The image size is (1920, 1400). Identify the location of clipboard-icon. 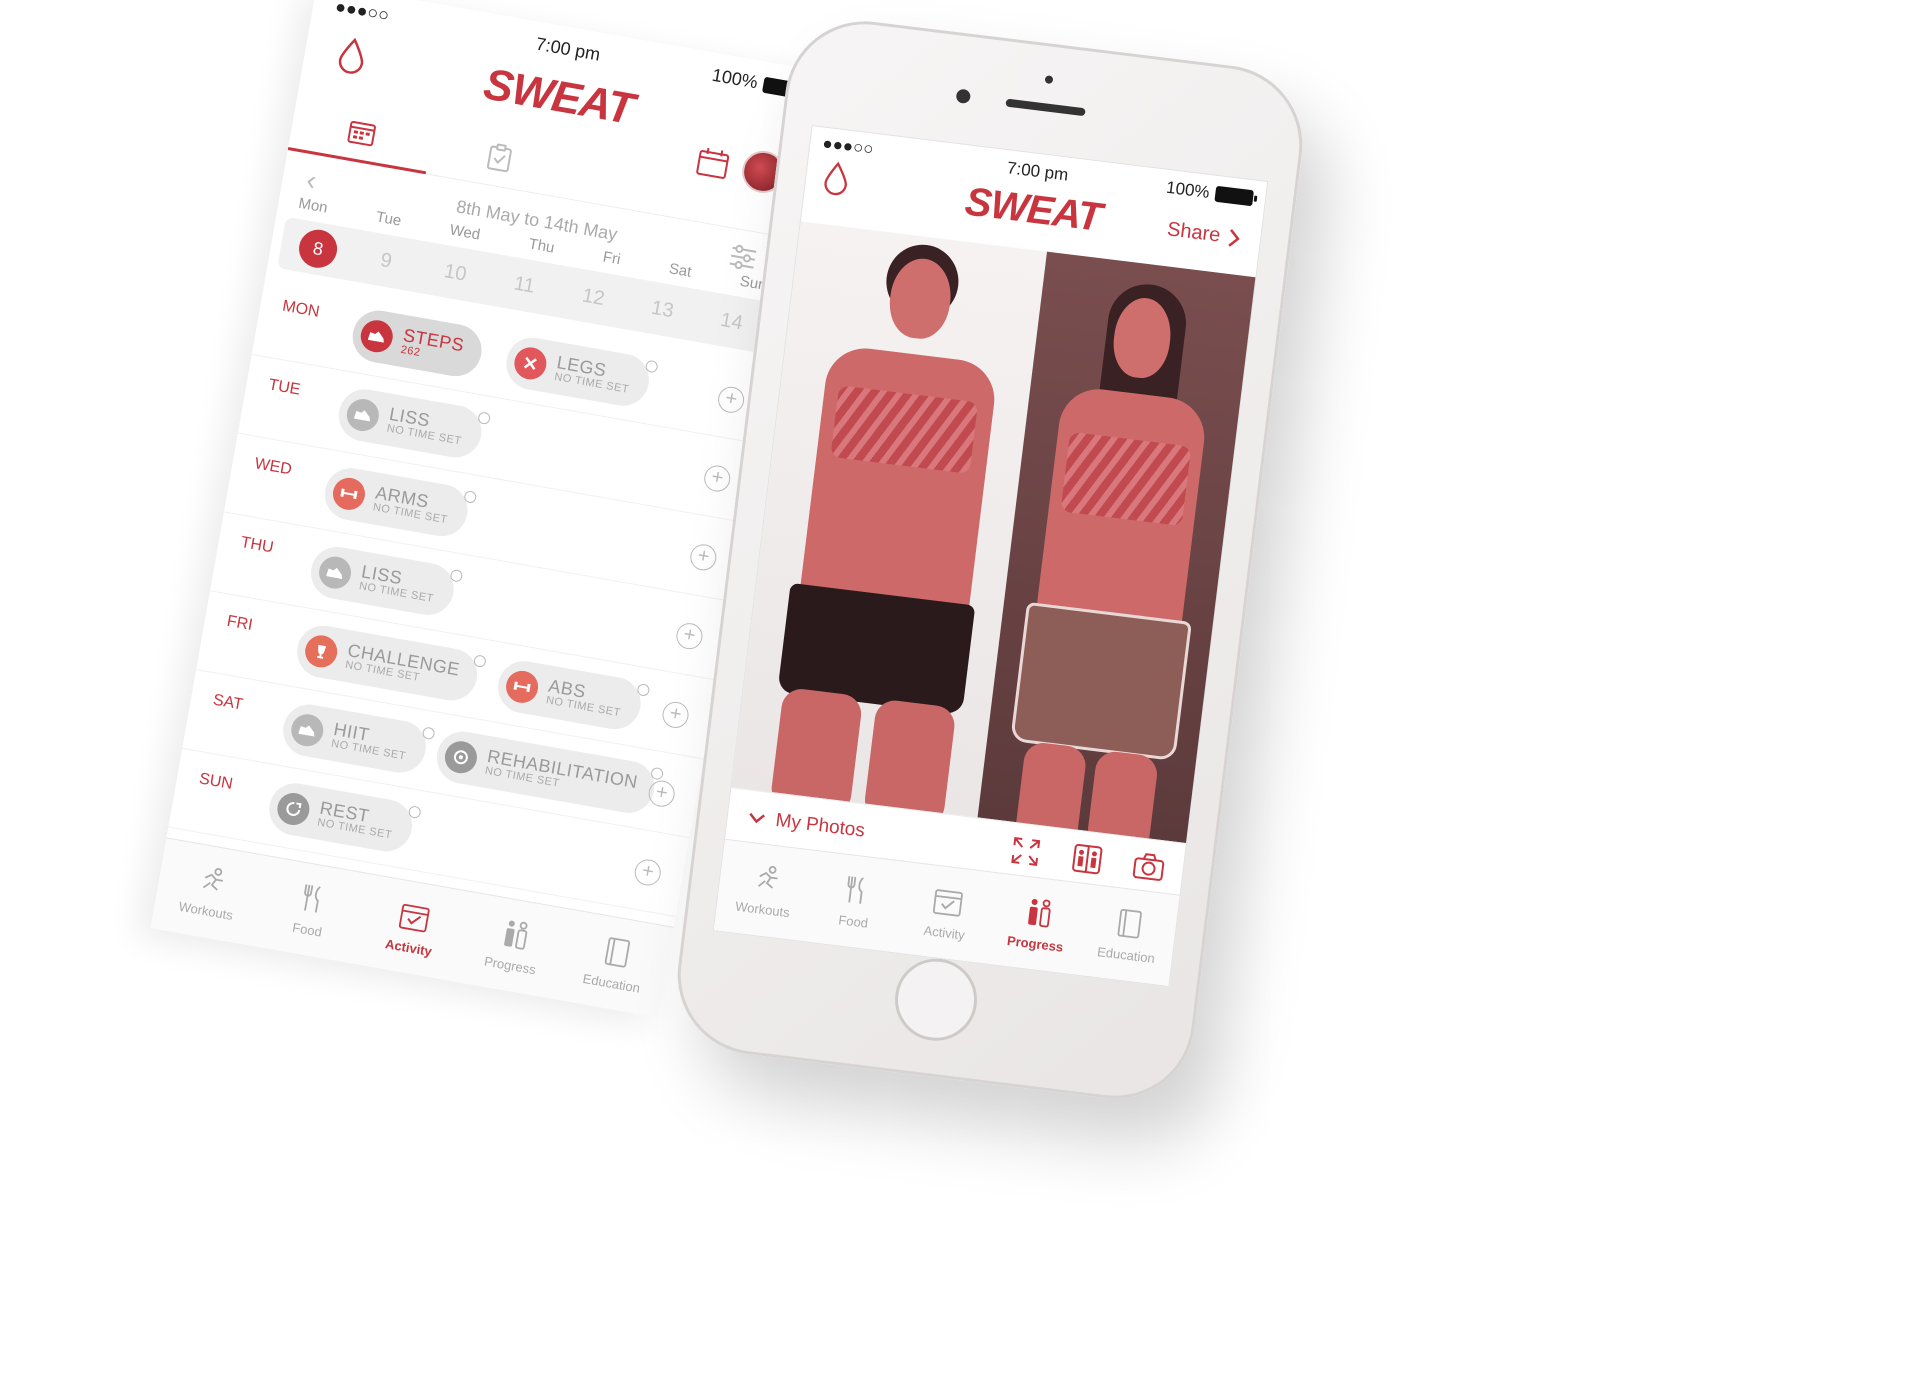
(499, 158).